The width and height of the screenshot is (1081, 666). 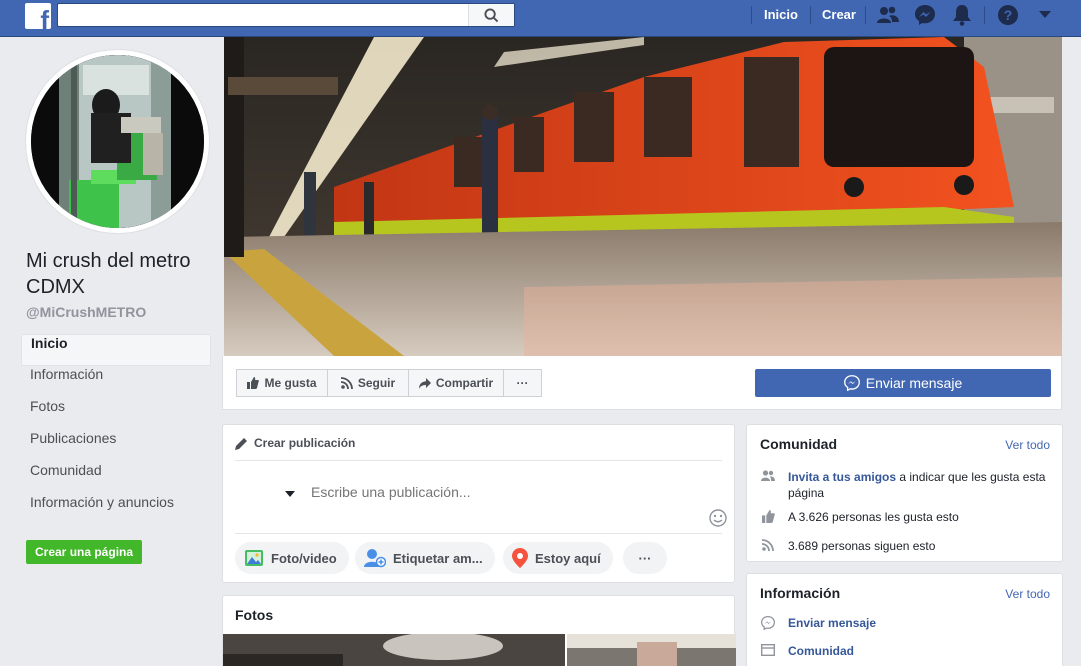 What do you see at coordinates (520, 558) in the screenshot?
I see `location-pin-icon` at bounding box center [520, 558].